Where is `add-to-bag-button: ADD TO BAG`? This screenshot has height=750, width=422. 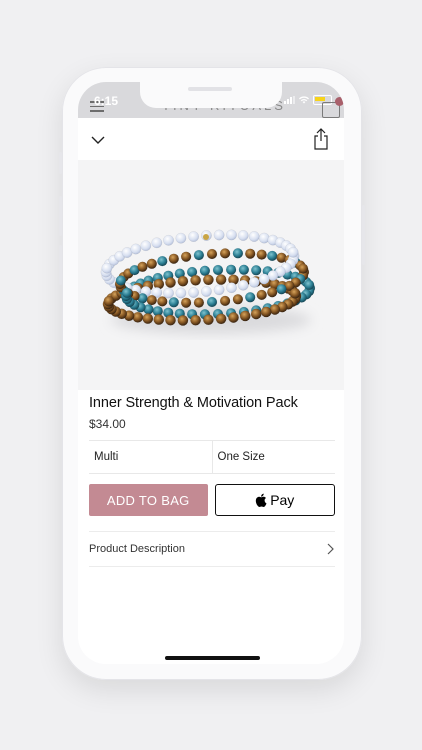 add-to-bag-button: ADD TO BAG is located at coordinates (148, 500).